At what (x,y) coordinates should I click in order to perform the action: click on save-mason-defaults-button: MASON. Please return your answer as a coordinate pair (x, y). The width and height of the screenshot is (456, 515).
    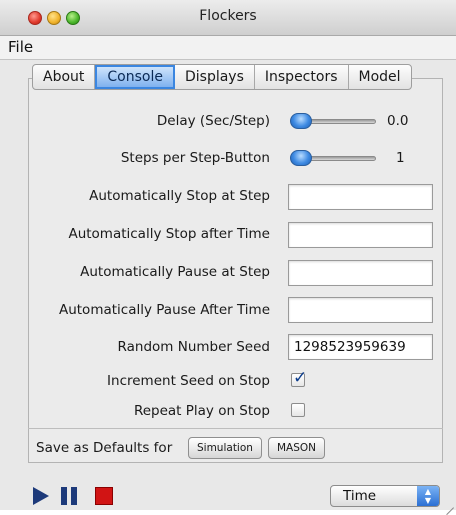
    Looking at the image, I should click on (297, 448).